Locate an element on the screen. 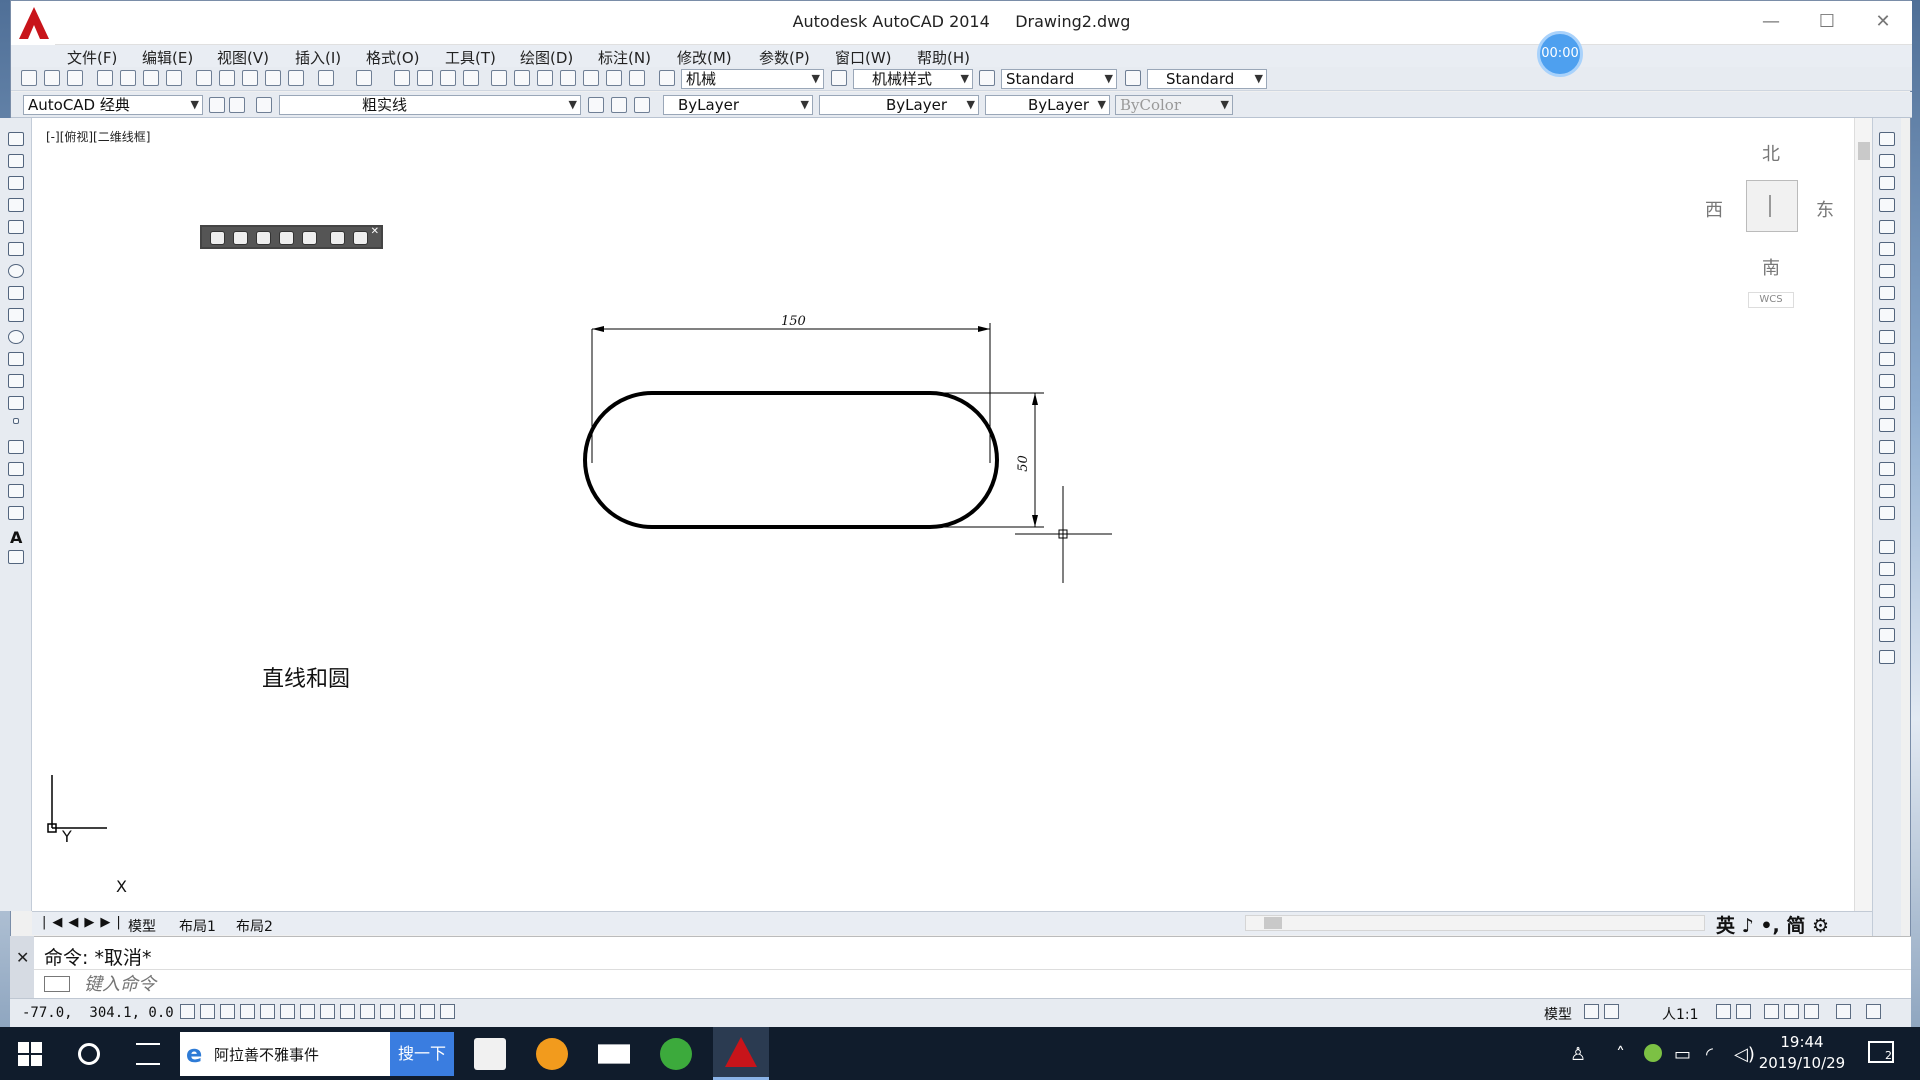  quick-properties-icon is located at coordinates (427, 1011).